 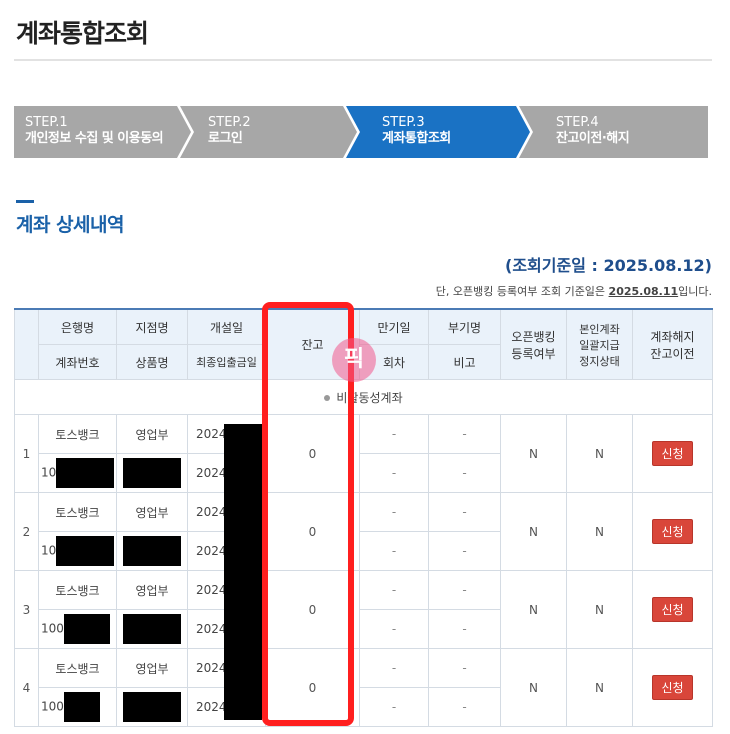 I want to click on step-4-label: 잔고이전·해지, so click(x=593, y=138).